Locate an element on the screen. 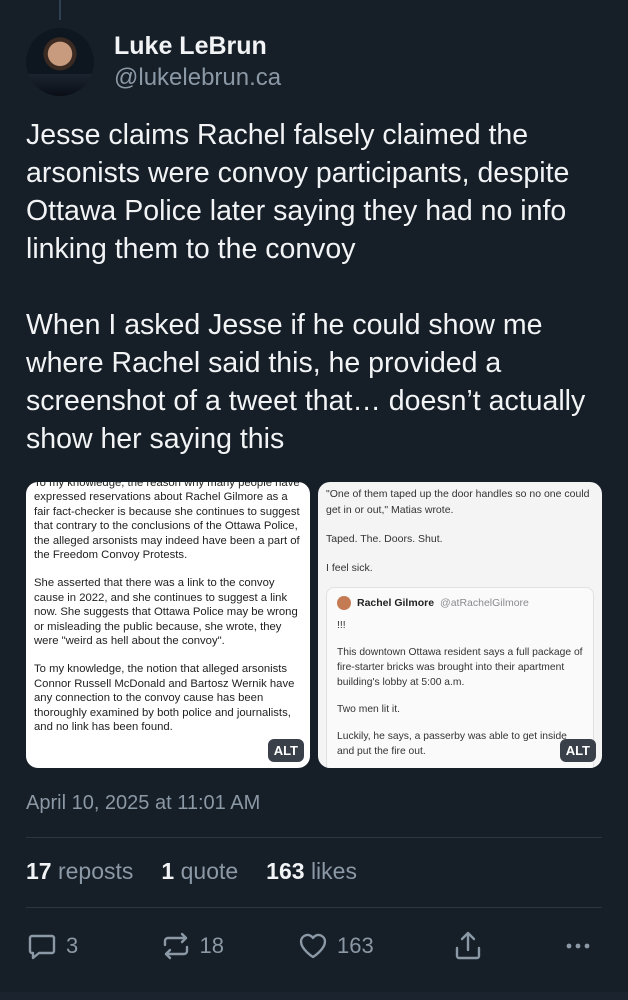  reposts-label: reposts is located at coordinates (95, 871).